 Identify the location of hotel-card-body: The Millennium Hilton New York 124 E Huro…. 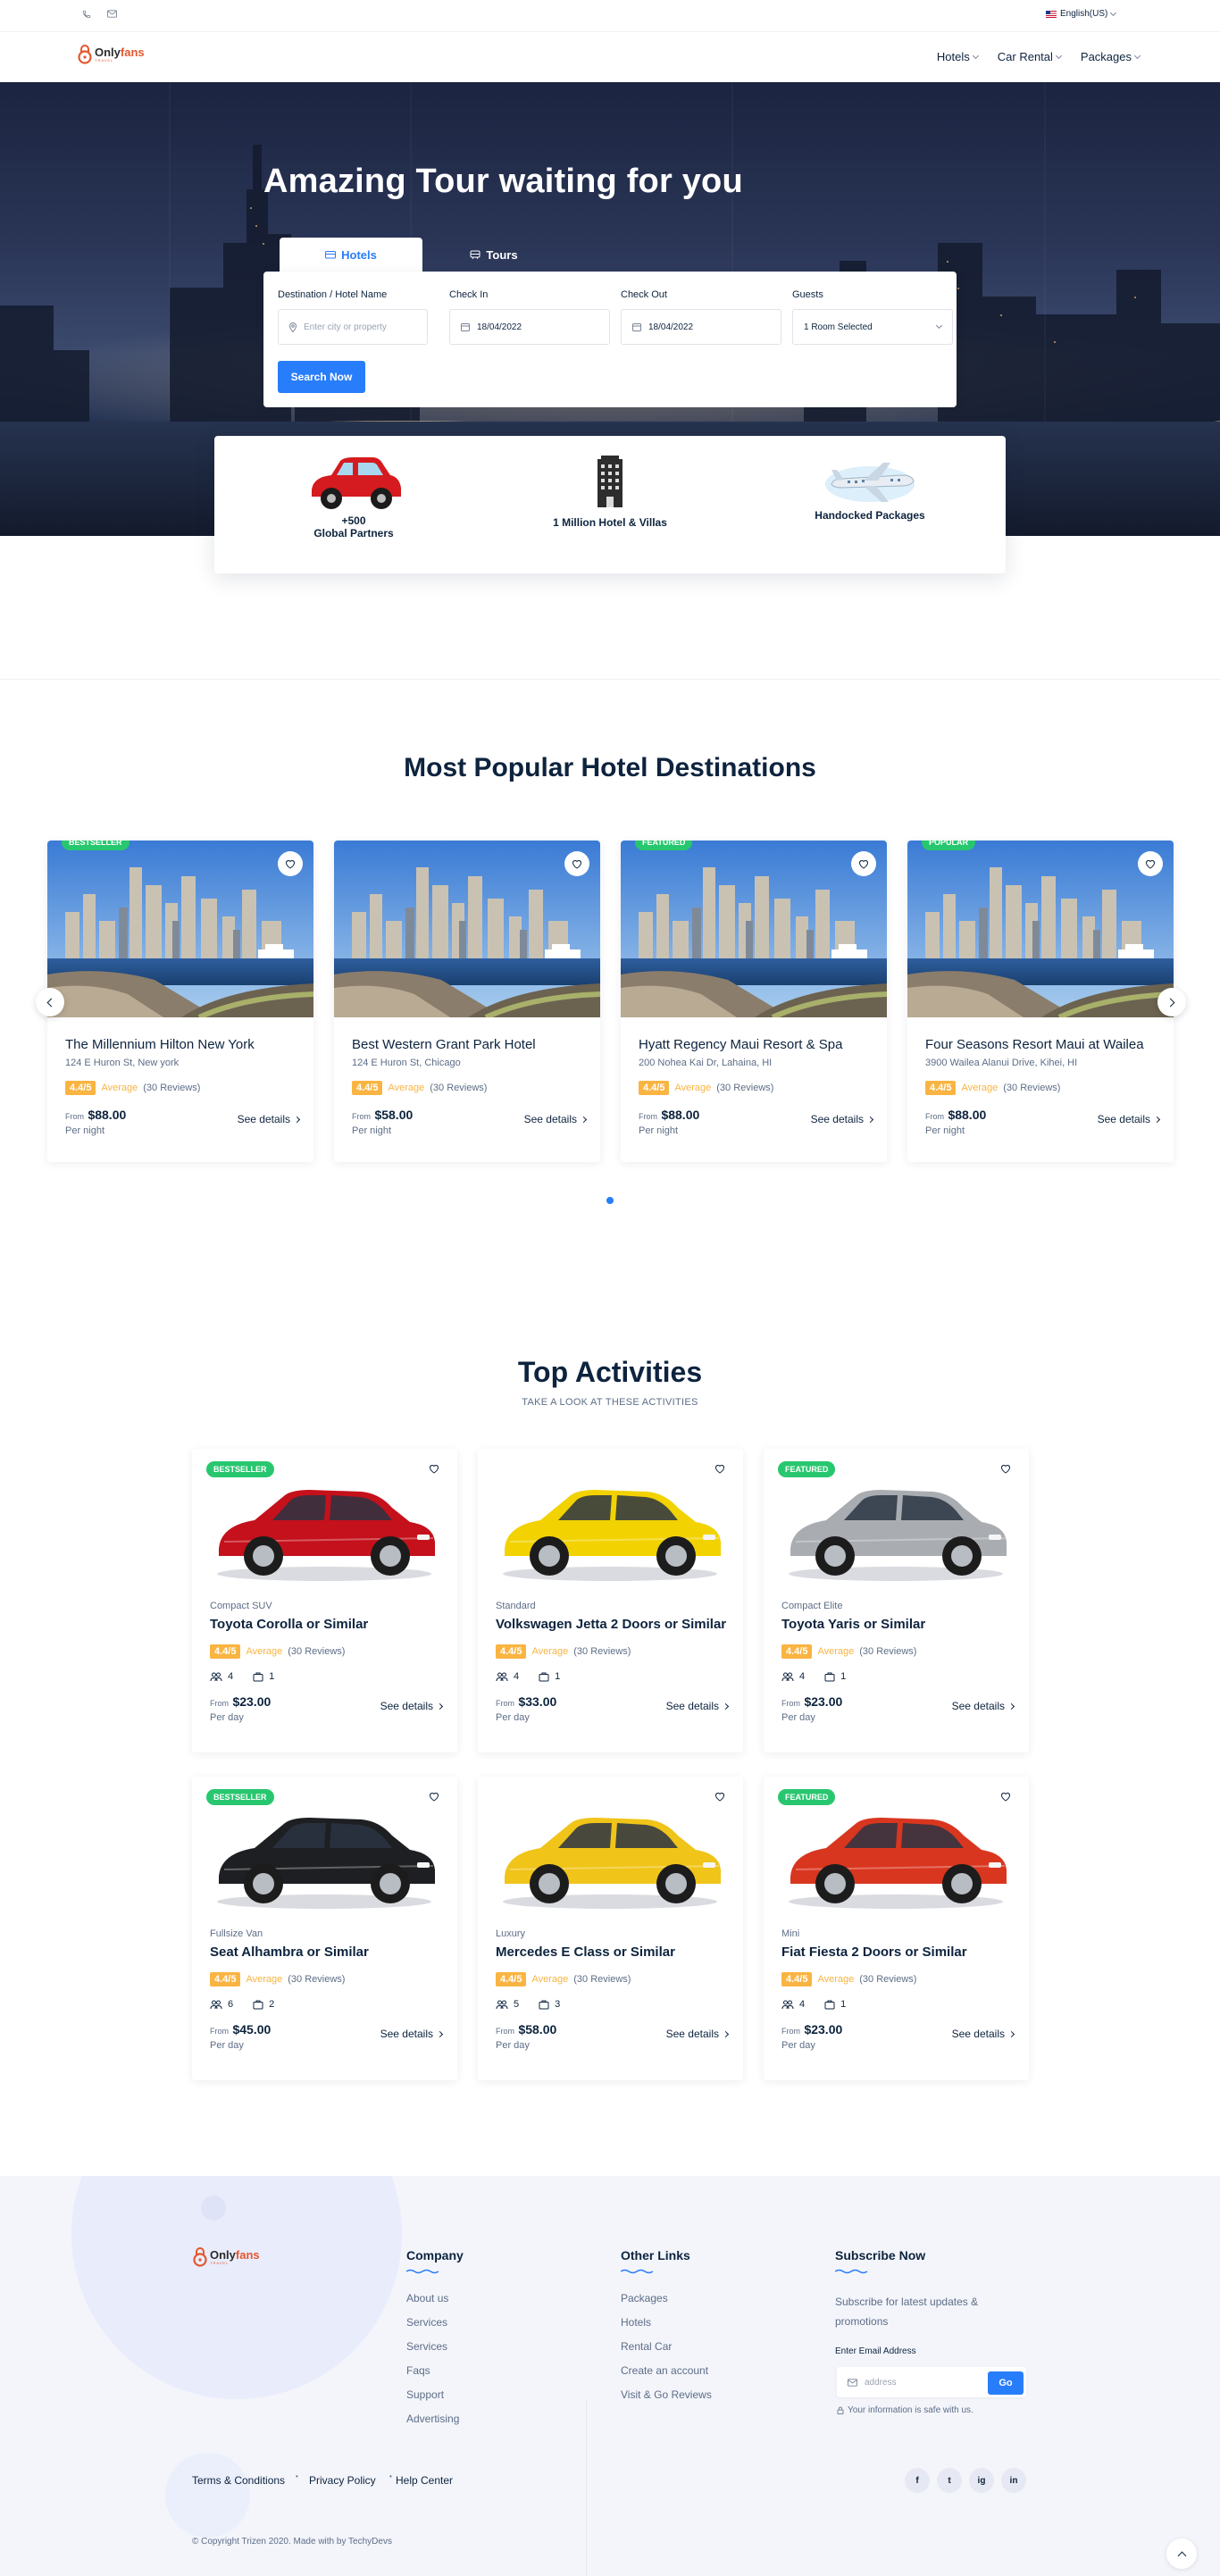
(183, 1087).